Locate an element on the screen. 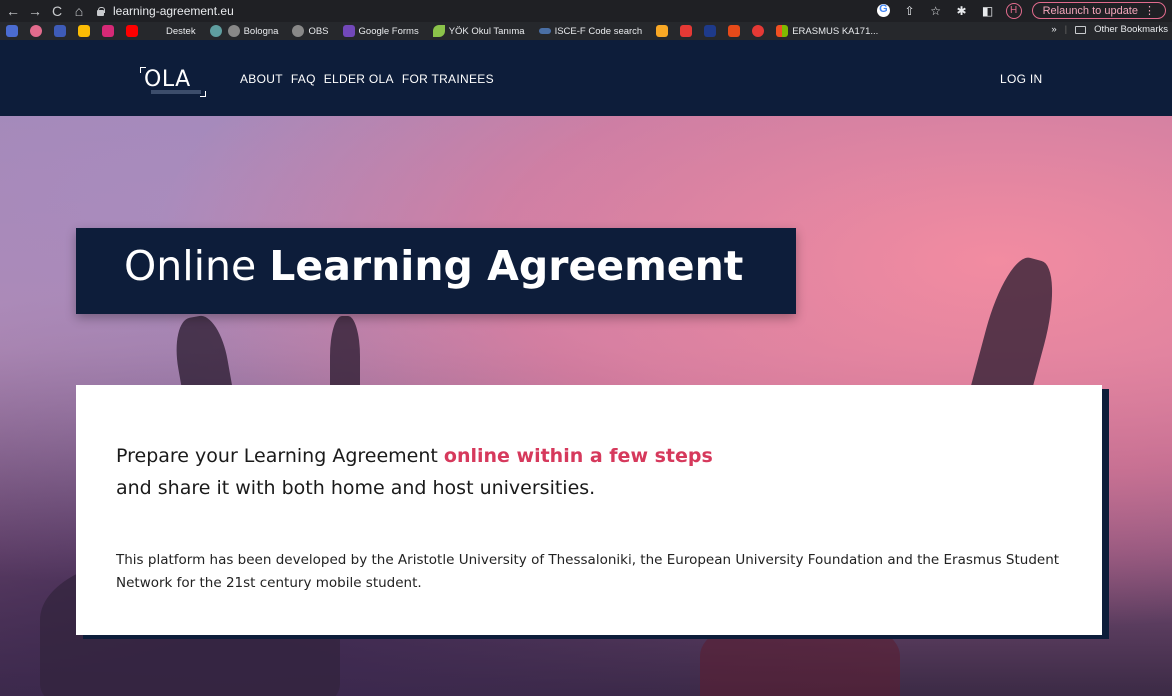 Image resolution: width=1172 pixels, height=696 pixels. sidepanel-icon: ◧ is located at coordinates (988, 11).